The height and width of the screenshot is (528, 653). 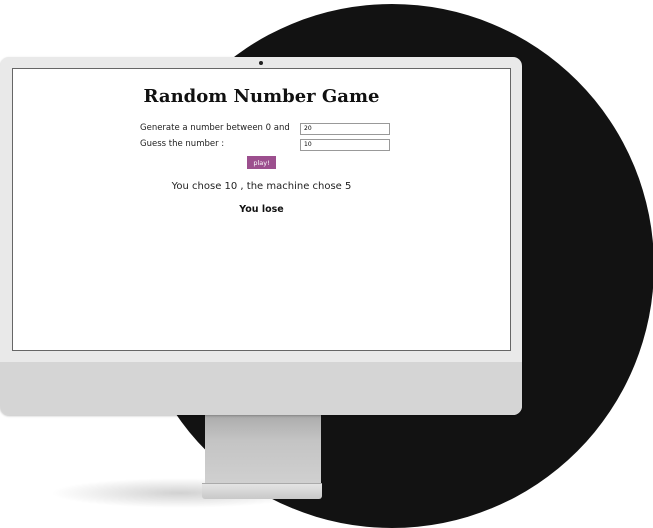 What do you see at coordinates (261, 63) in the screenshot?
I see `camera-icon` at bounding box center [261, 63].